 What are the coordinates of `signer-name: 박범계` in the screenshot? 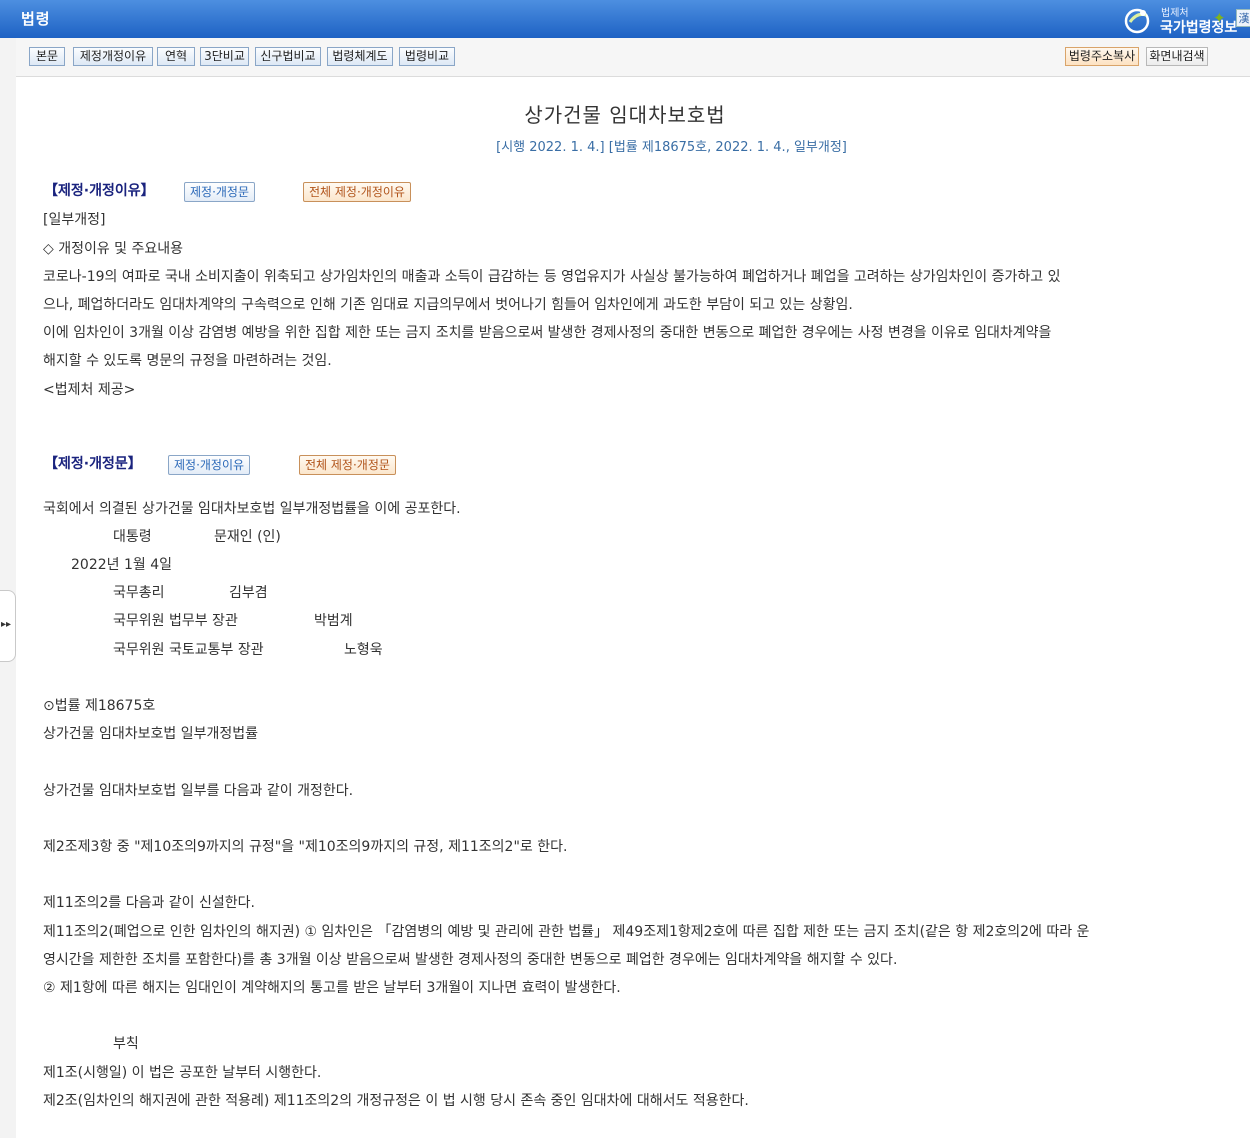 It's located at (333, 621).